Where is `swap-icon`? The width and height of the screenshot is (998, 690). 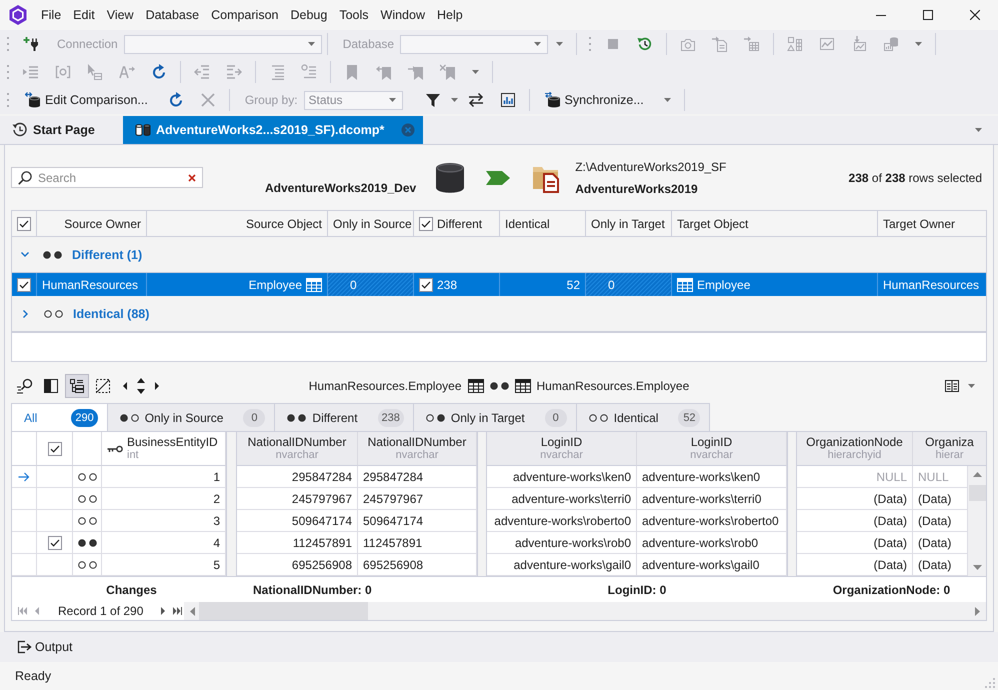
swap-icon is located at coordinates (476, 100).